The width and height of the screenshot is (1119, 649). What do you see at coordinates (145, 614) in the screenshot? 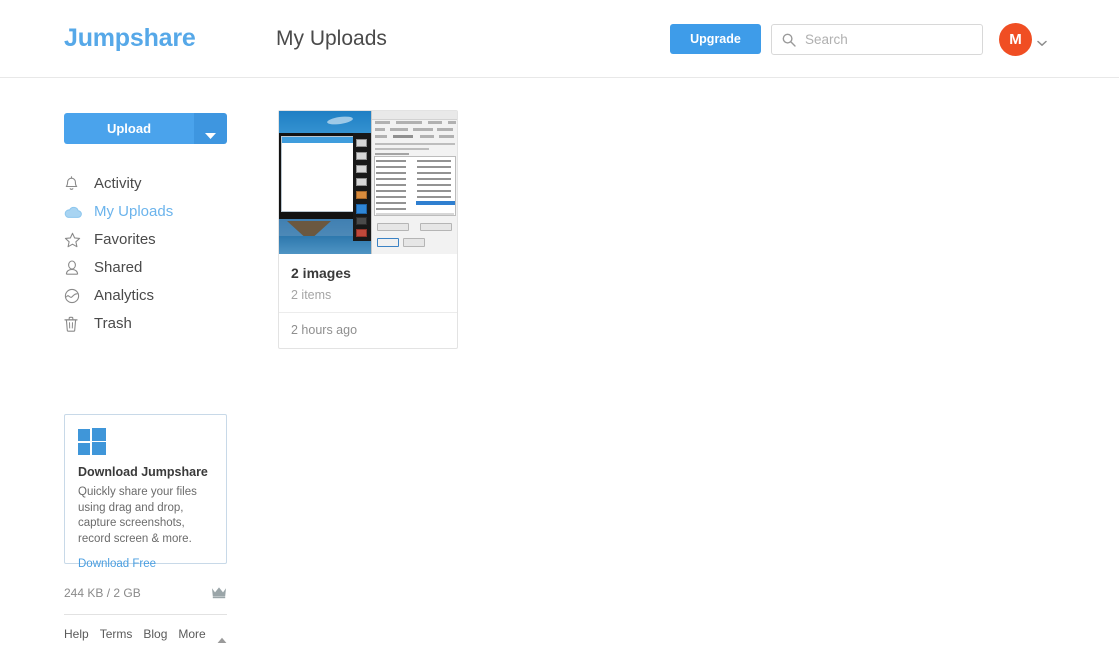
I see `storage-divider` at bounding box center [145, 614].